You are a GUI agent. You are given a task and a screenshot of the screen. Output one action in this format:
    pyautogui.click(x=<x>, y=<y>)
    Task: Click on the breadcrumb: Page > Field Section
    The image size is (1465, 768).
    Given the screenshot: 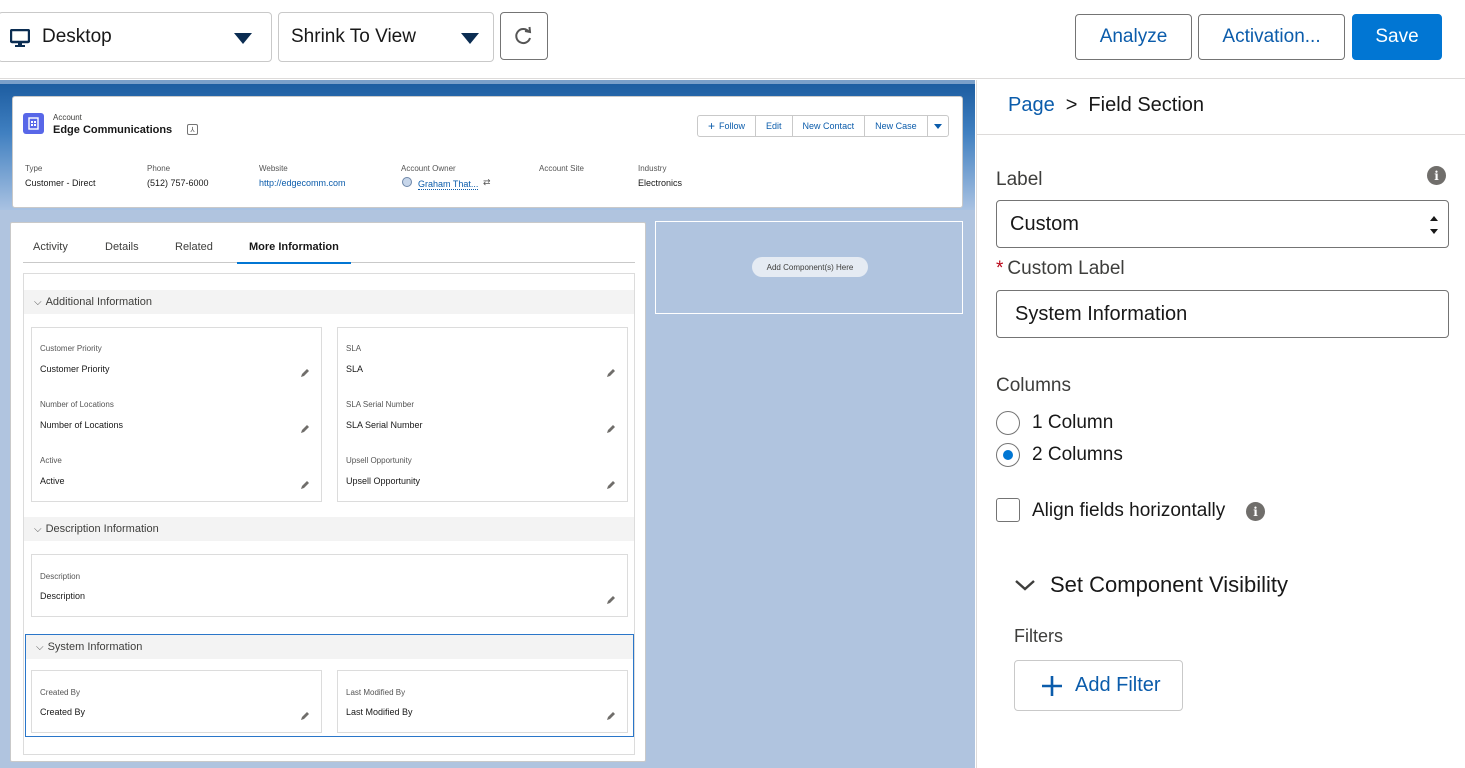 What is the action you would take?
    pyautogui.click(x=1106, y=105)
    